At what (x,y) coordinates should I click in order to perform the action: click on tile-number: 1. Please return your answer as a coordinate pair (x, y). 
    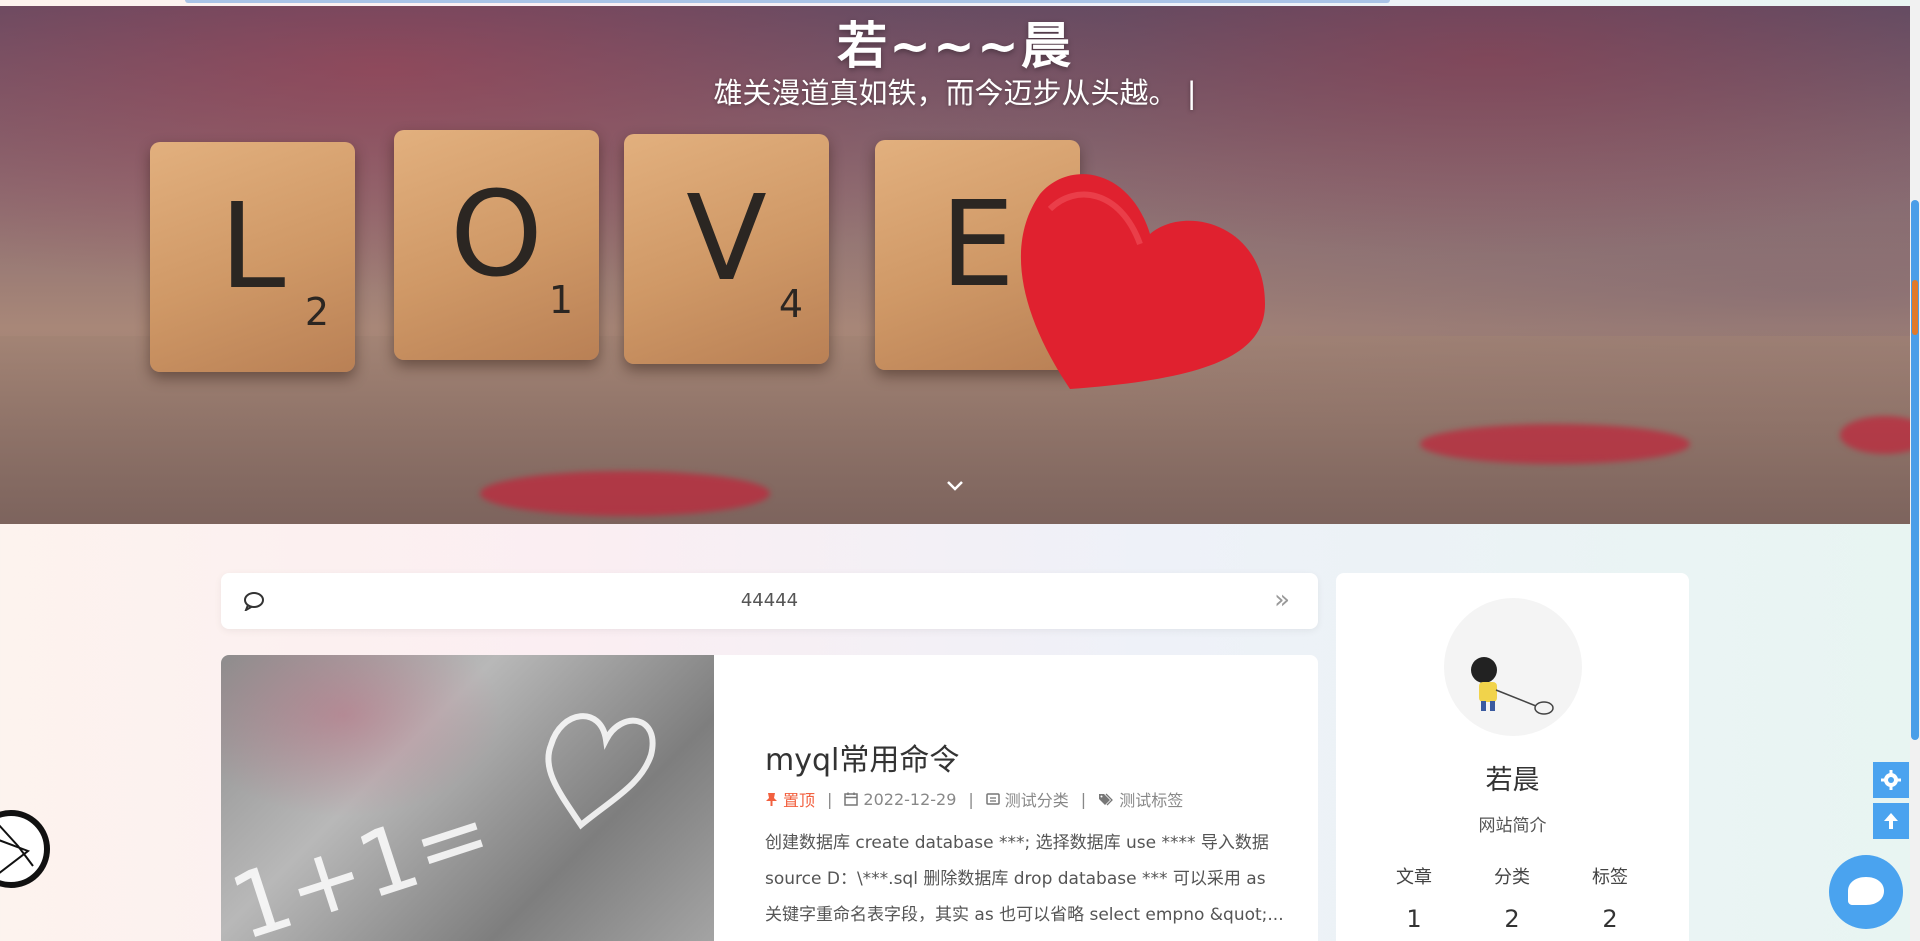
    Looking at the image, I should click on (560, 300).